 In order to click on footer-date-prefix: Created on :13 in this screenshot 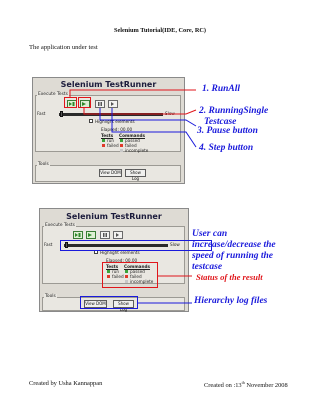, I will do `click(223, 386)`.